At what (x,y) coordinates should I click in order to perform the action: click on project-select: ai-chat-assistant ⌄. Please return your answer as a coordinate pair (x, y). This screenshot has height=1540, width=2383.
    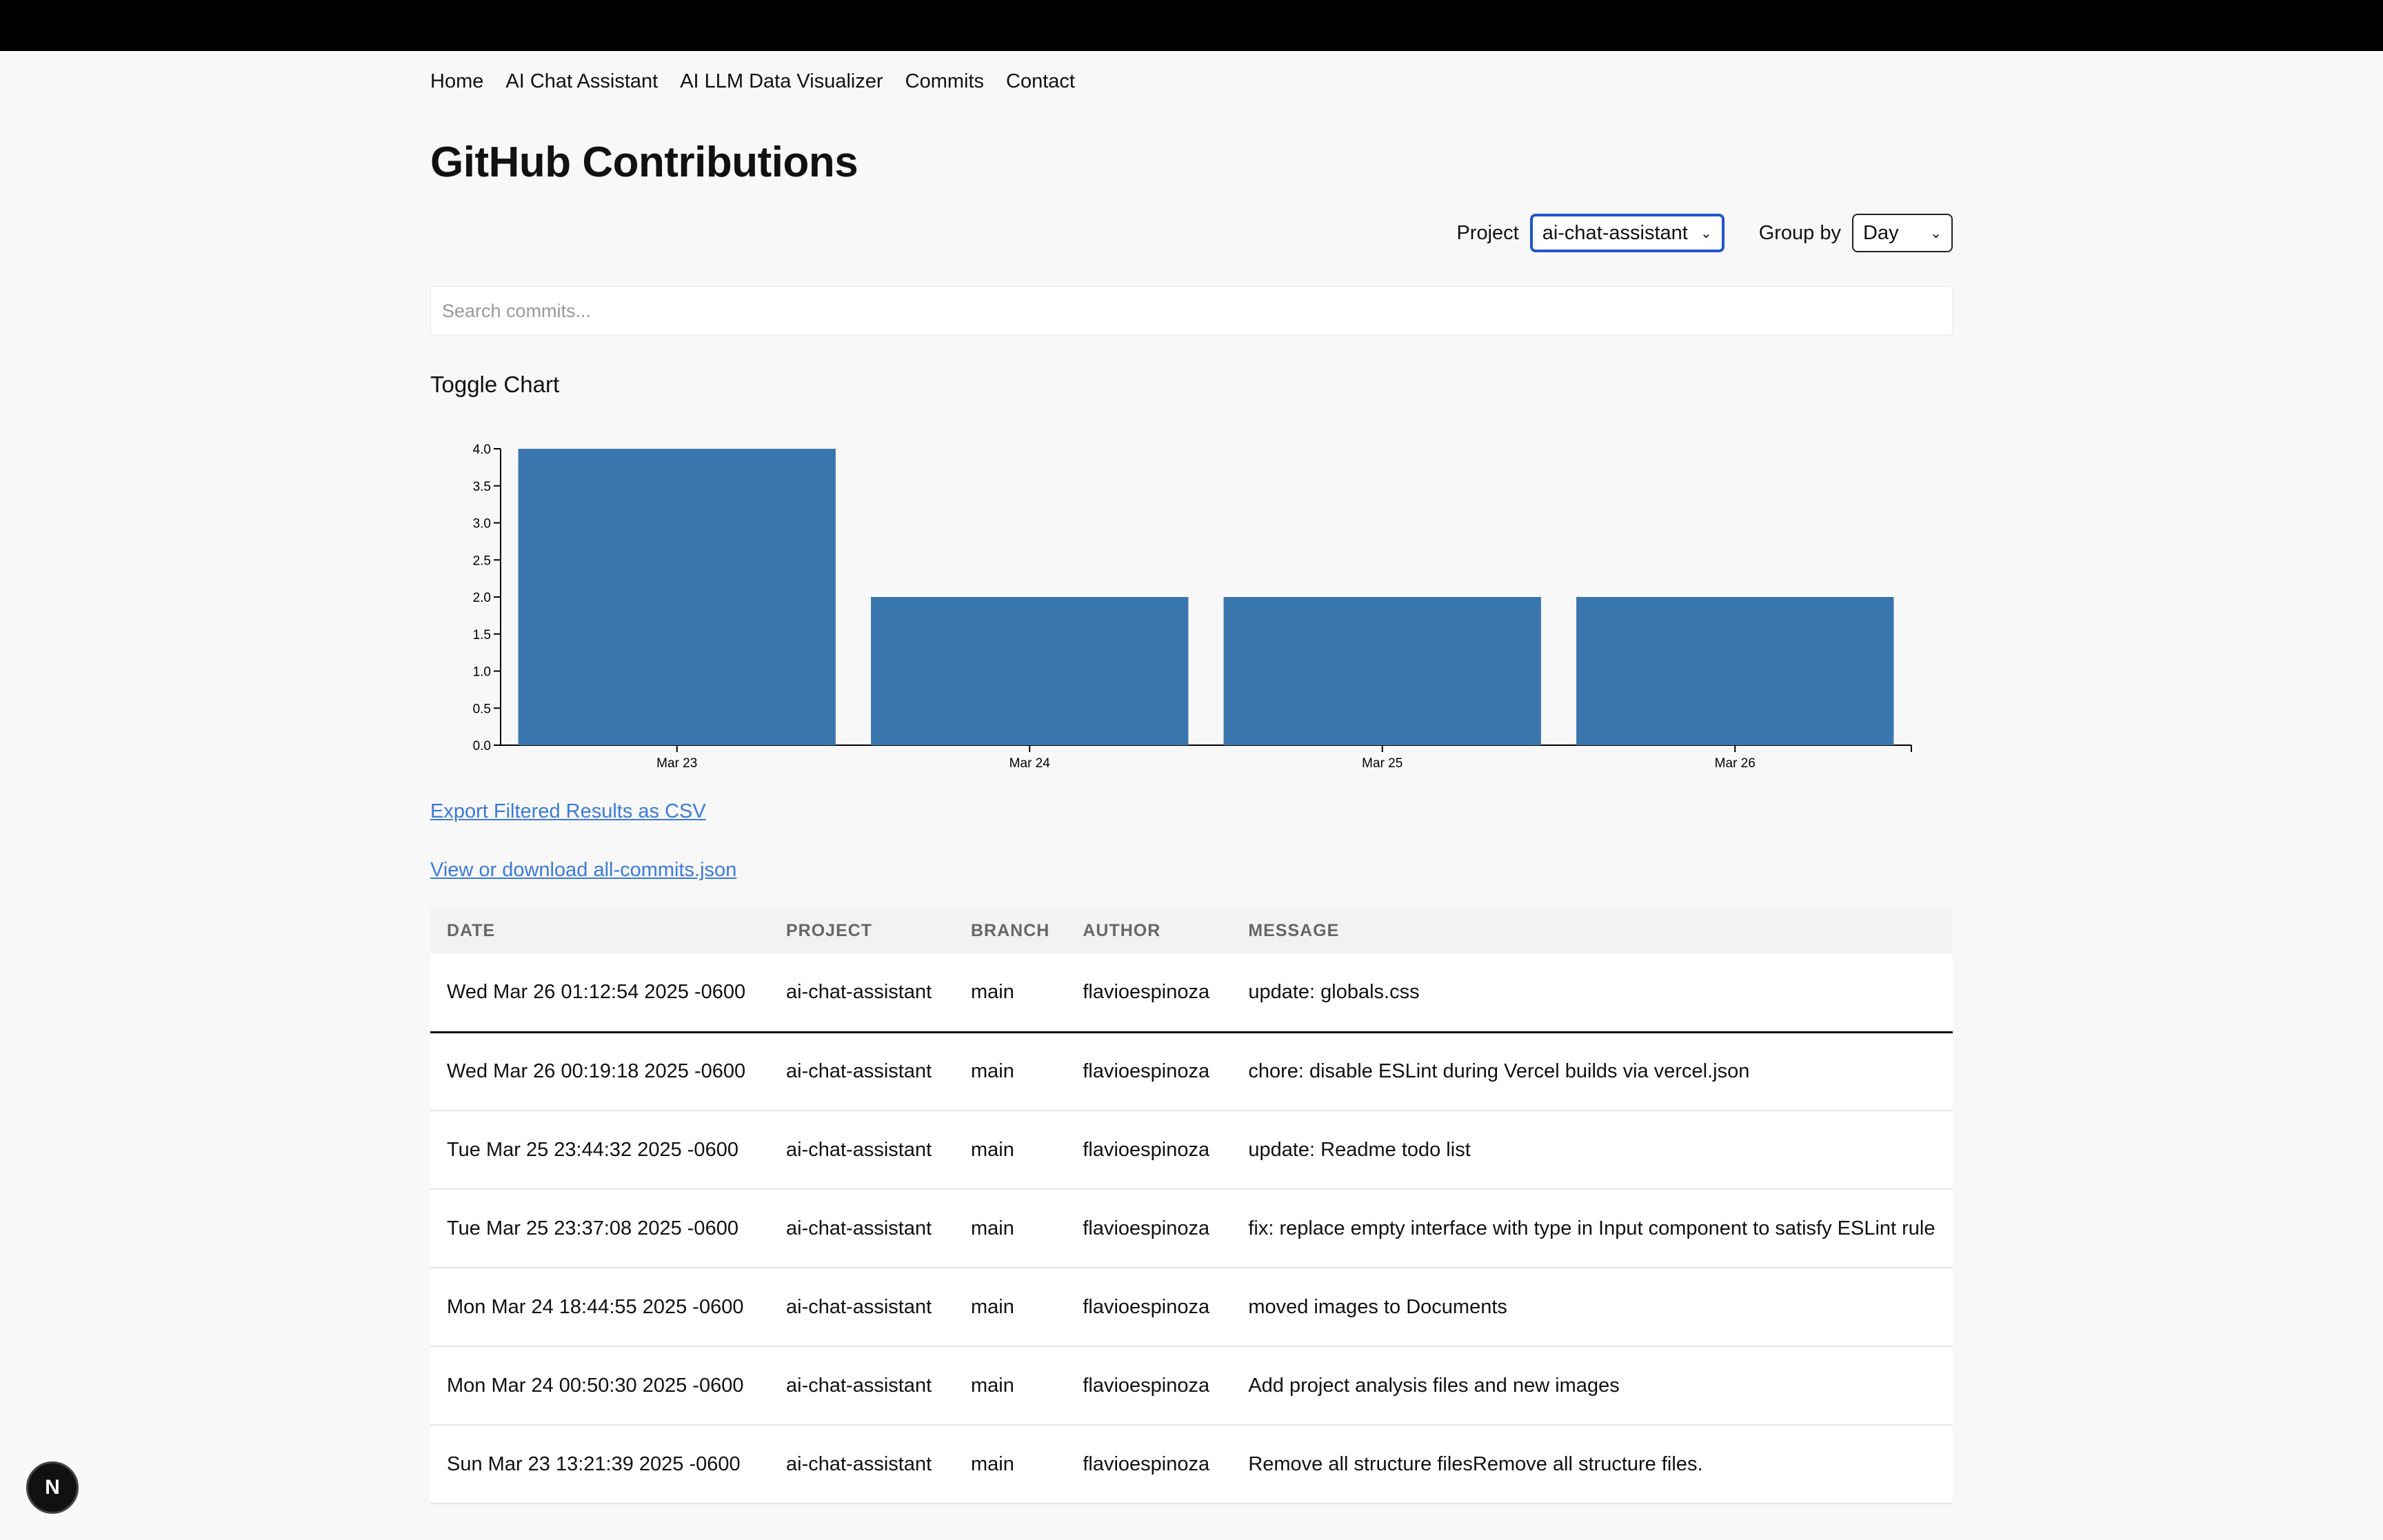
    Looking at the image, I should click on (1627, 233).